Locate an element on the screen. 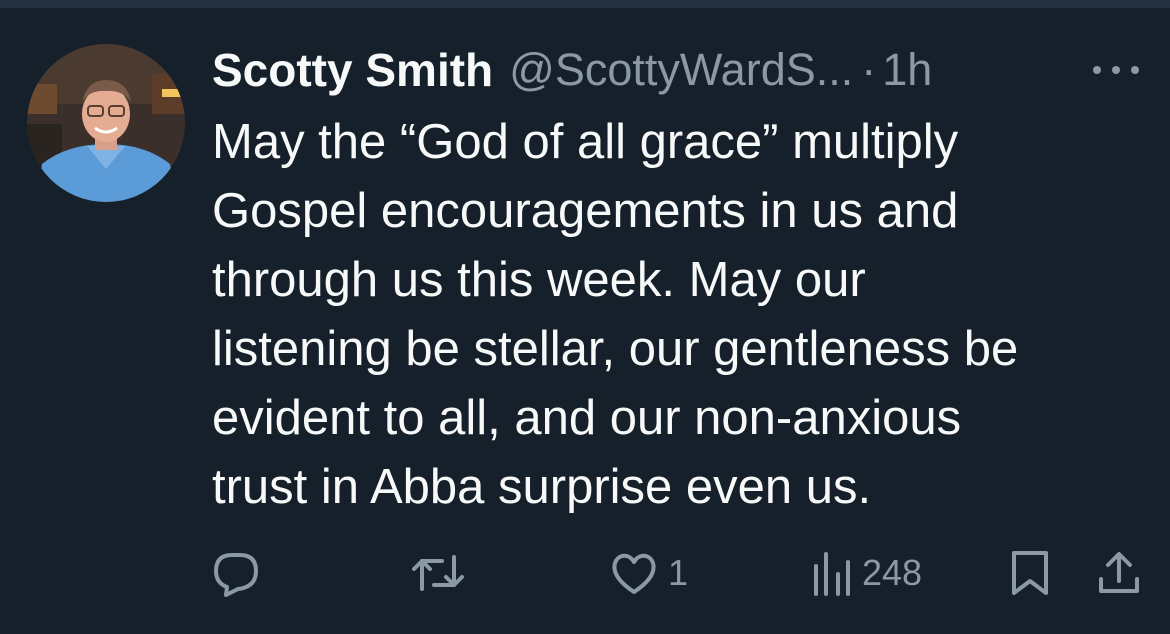 This screenshot has height=634, width=1170. timestamp: 1h is located at coordinates (907, 70).